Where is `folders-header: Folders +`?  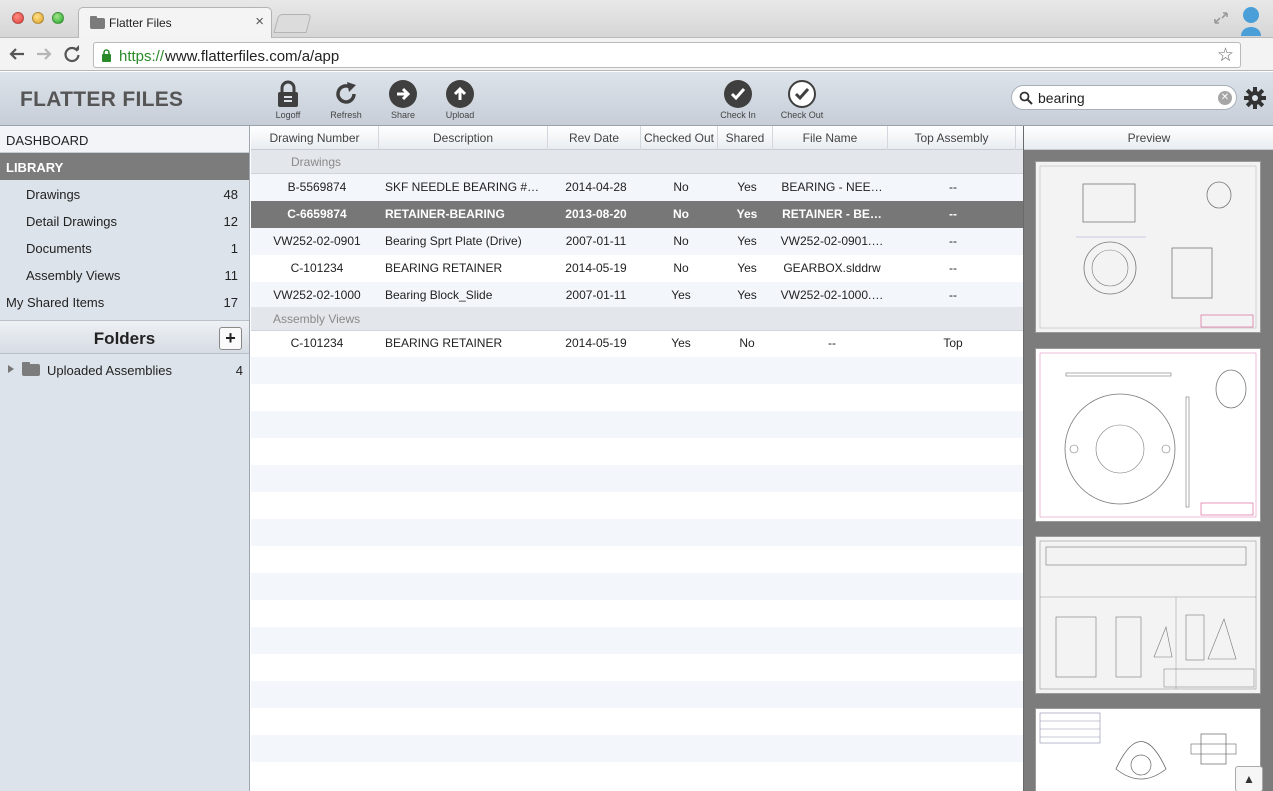
folders-header: Folders + is located at coordinates (124, 337).